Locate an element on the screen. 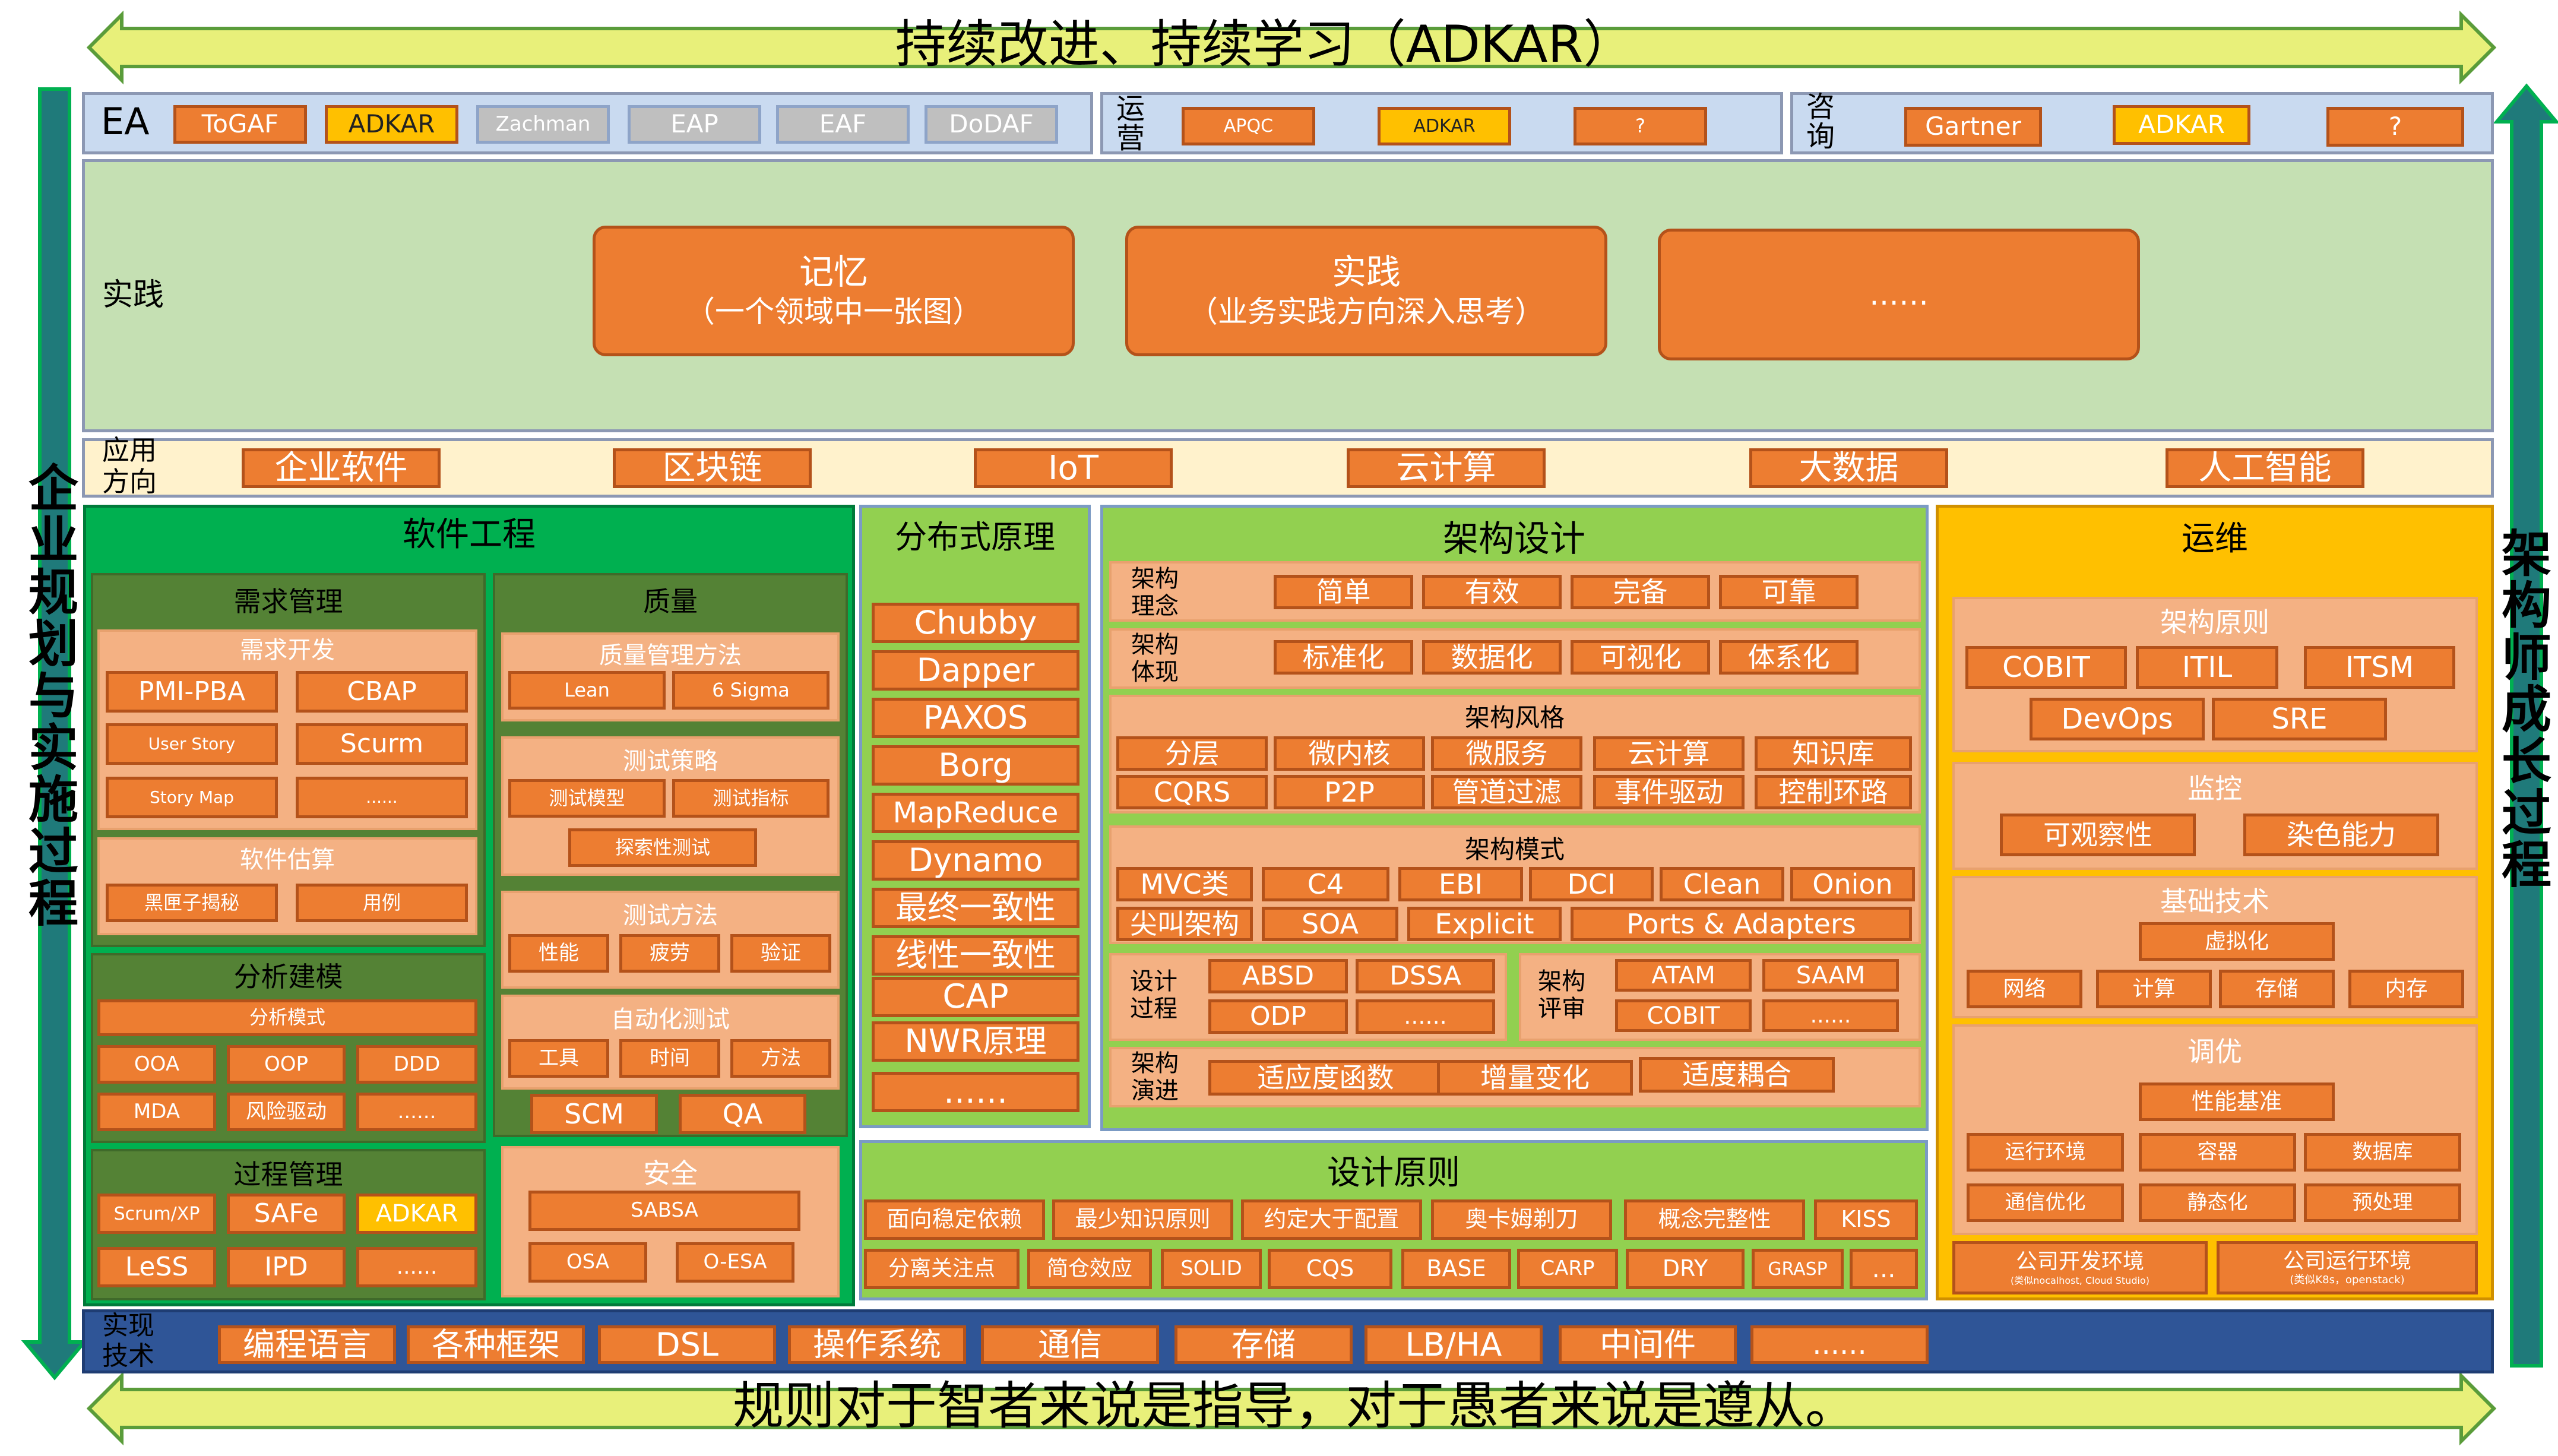 This screenshot has width=2558, height=1456. app-bigdata: 大数据 is located at coordinates (1848, 468).